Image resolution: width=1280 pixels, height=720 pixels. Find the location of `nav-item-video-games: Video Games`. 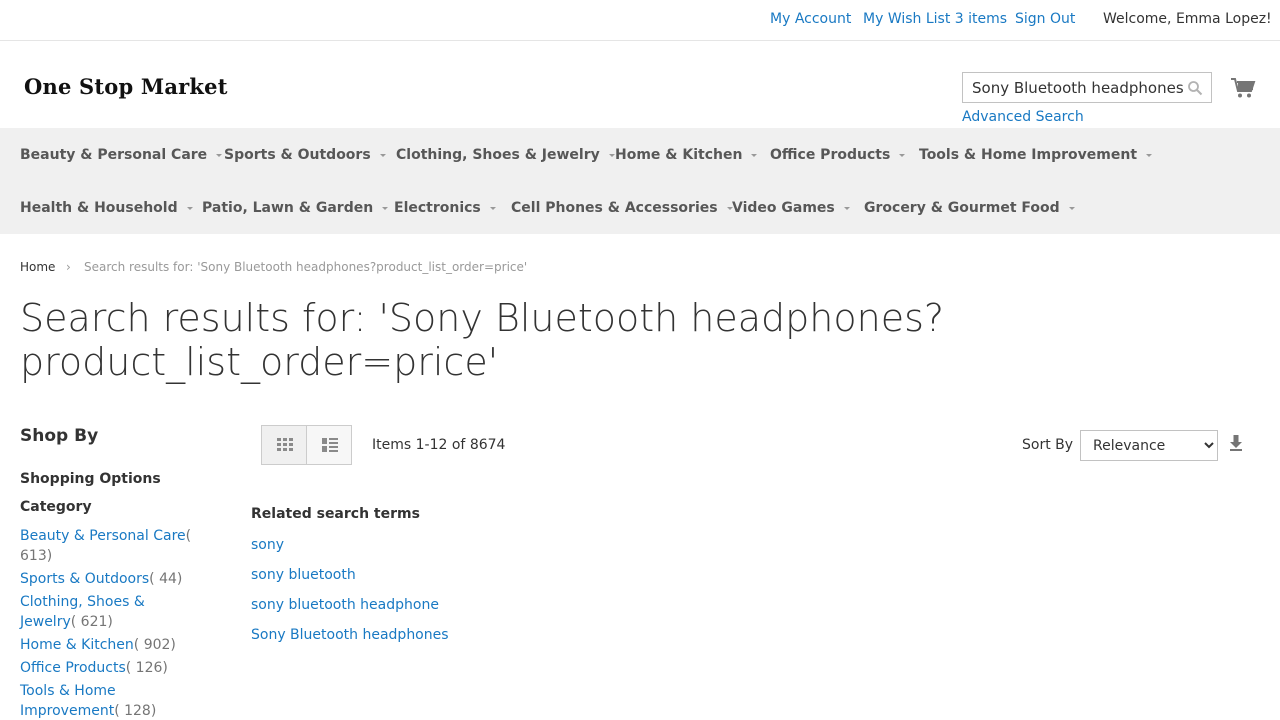

nav-item-video-games: Video Games is located at coordinates (791, 208).